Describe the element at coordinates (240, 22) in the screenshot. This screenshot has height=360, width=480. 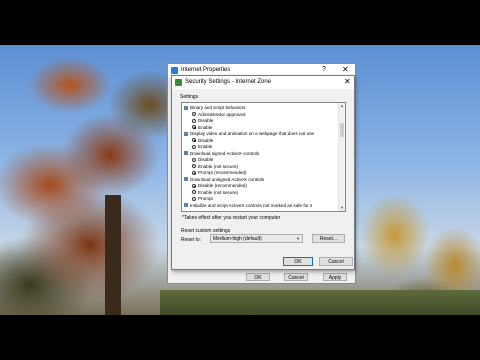
I see `letterbox-top` at that location.